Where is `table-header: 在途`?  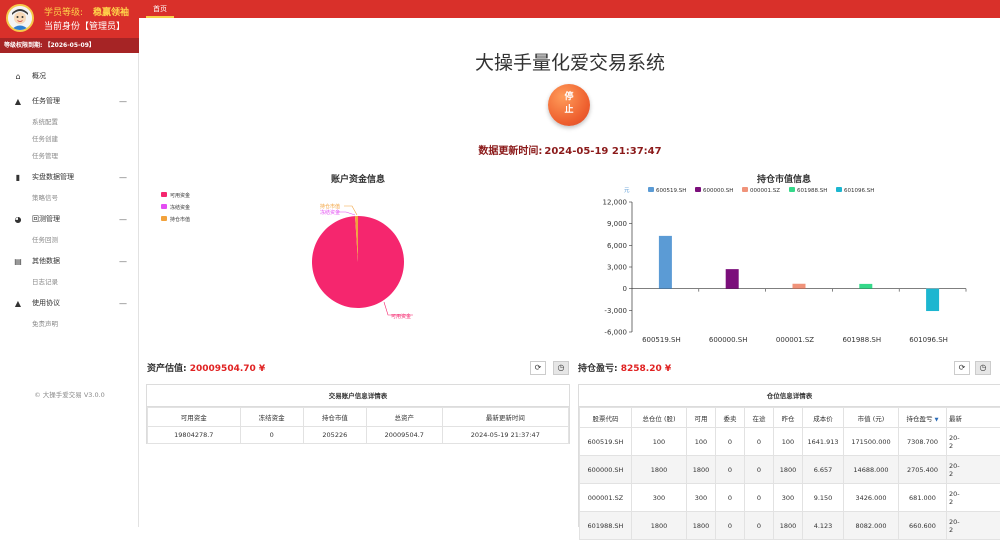 table-header: 在途 is located at coordinates (759, 418).